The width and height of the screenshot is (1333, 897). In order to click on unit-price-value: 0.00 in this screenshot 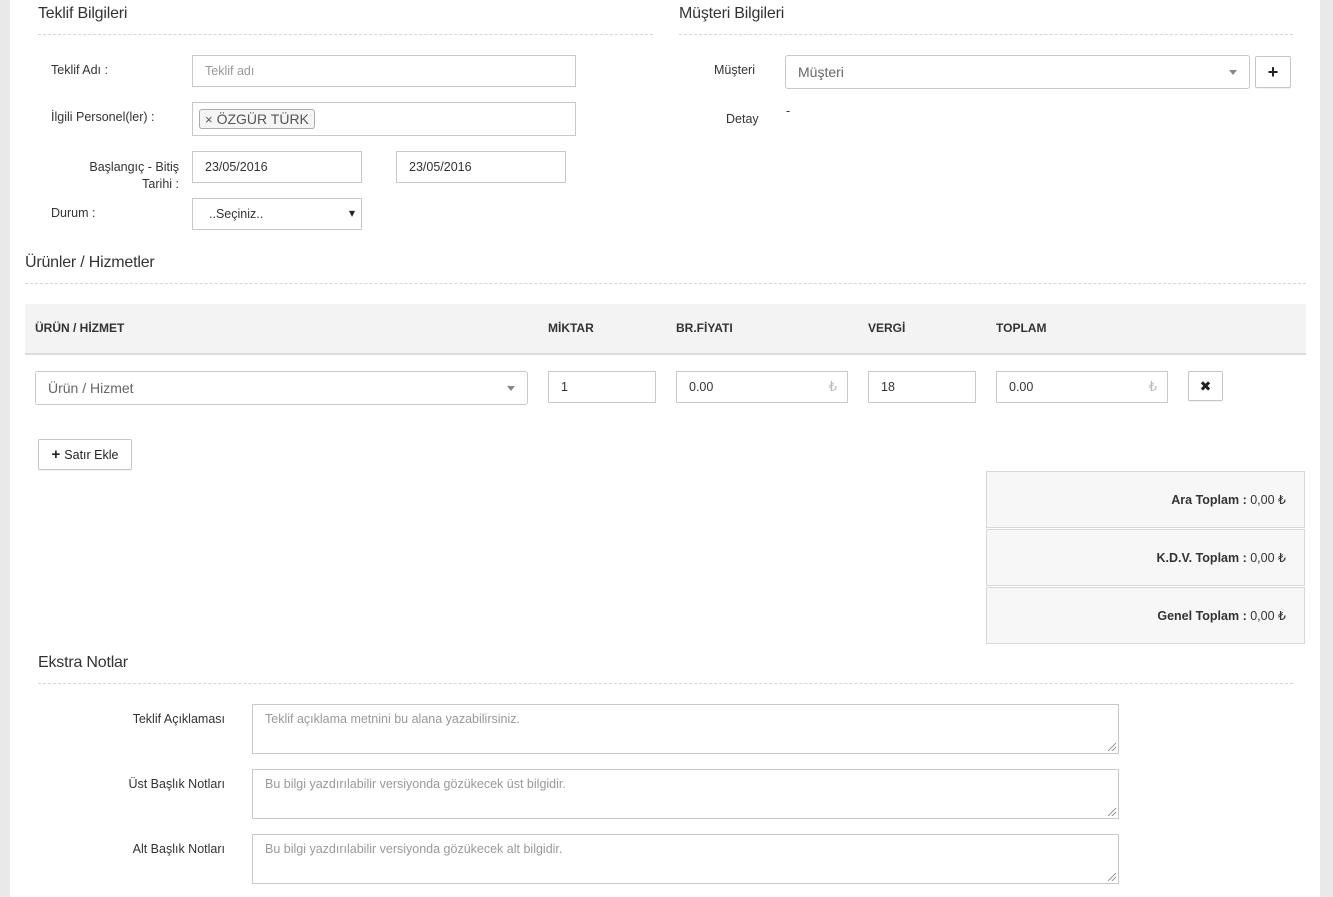, I will do `click(701, 387)`.